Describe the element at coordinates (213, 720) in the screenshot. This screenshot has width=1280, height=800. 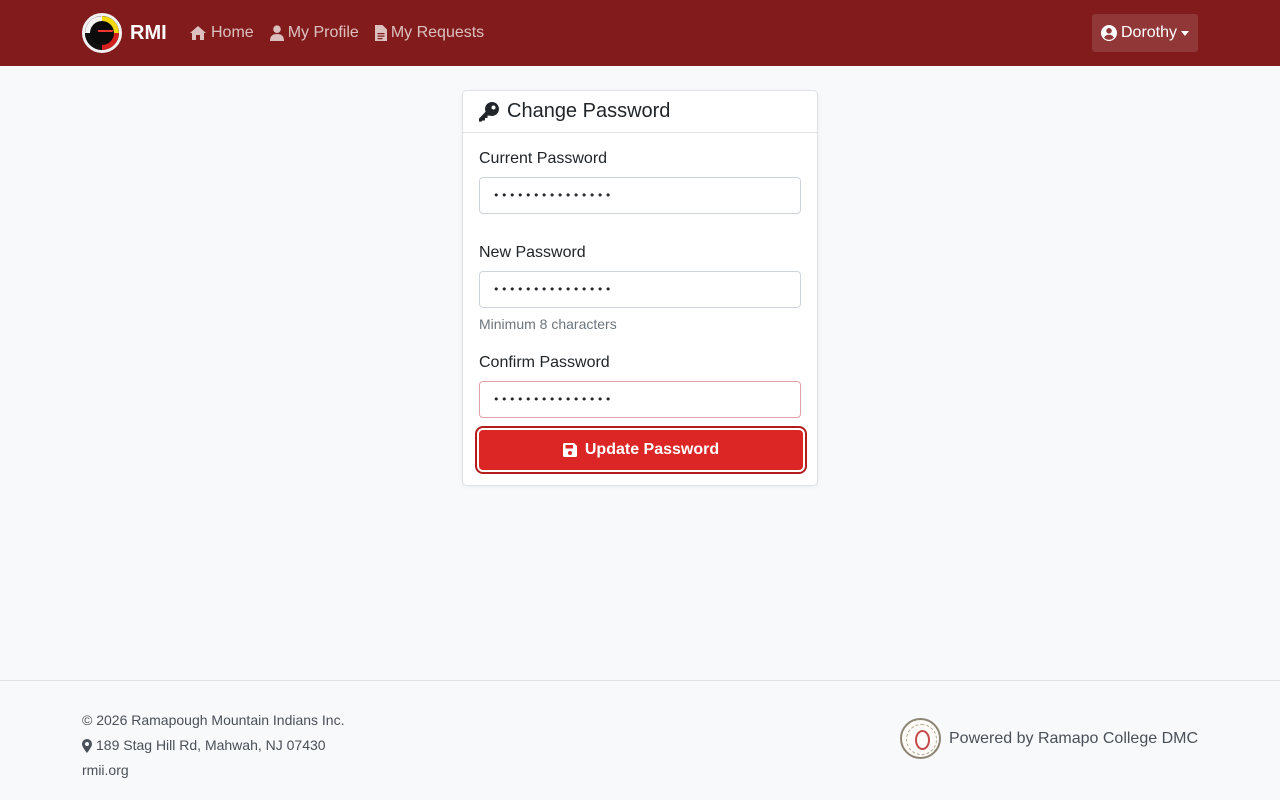
I see `footer-copyright: © 2026 Ramapough Mountain Indians Inc.` at that location.